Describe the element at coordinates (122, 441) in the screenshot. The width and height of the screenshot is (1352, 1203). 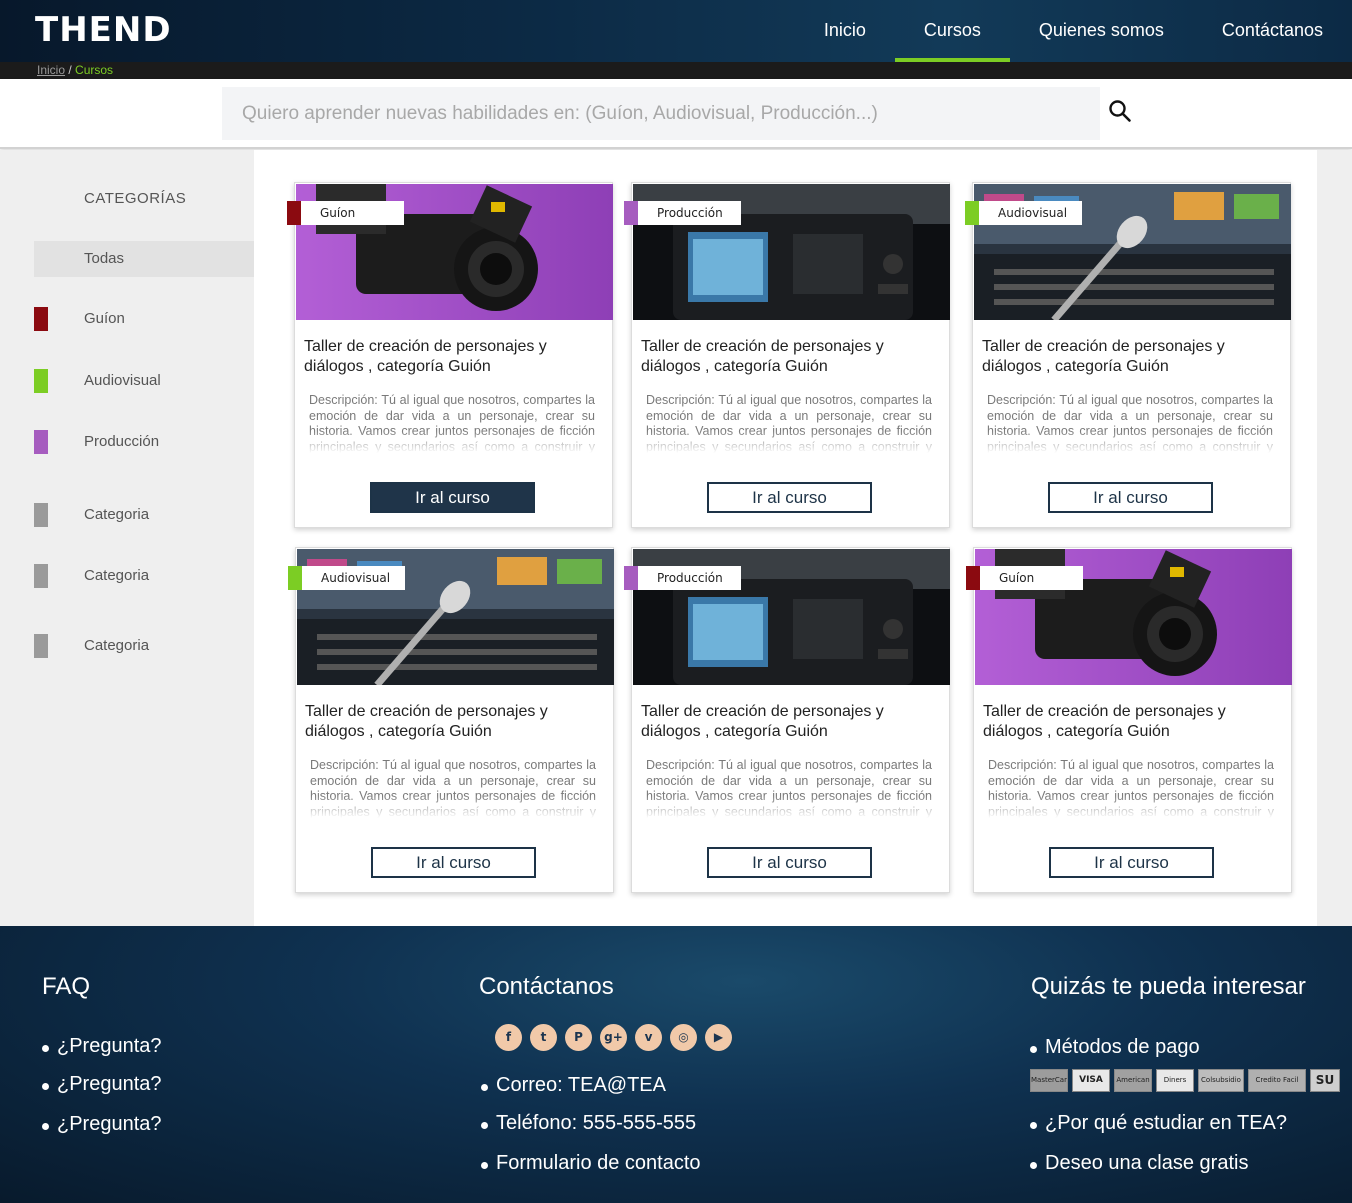
I see `sidebar-item-label: Producción` at that location.